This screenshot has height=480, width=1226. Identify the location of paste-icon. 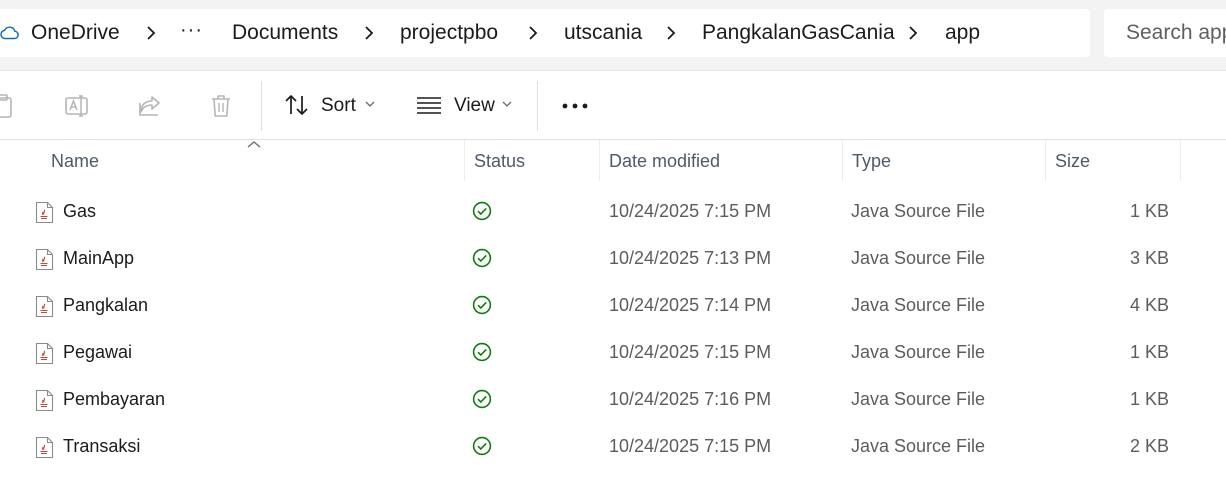
(8, 106).